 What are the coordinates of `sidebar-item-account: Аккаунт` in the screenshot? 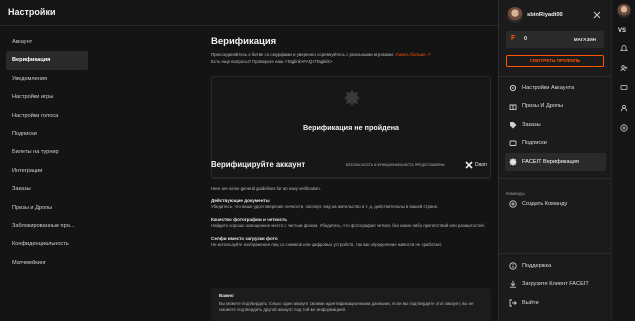 It's located at (47, 42).